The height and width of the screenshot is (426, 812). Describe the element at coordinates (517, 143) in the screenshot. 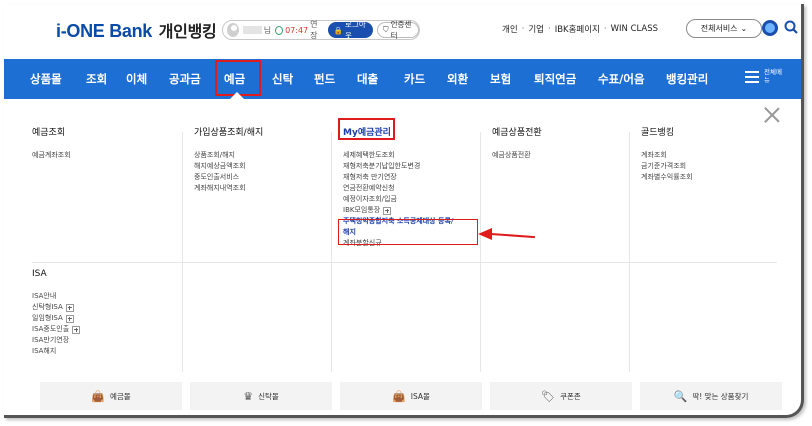

I see `menu-col-product-convert: 예금상품전환 예금상품전환` at that location.